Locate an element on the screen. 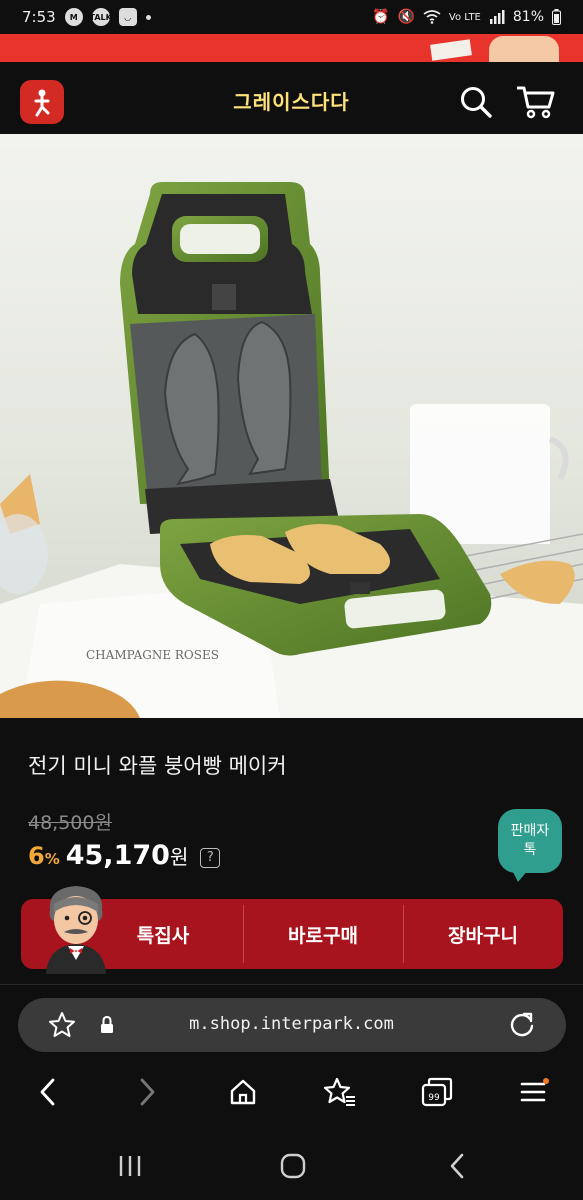 The image size is (583, 1200). sale-price: 45,170원 is located at coordinates (127, 855).